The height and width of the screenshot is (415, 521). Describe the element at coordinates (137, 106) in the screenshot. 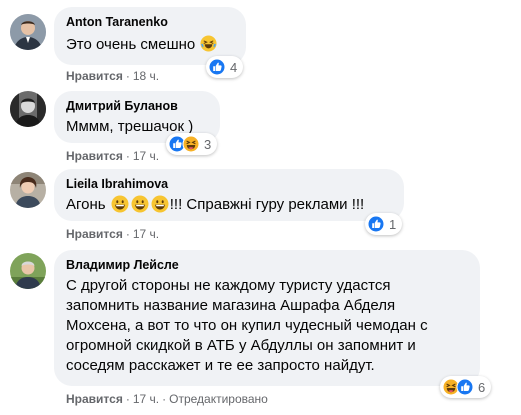

I see `comment-author: Дмитрий Буланов` at that location.